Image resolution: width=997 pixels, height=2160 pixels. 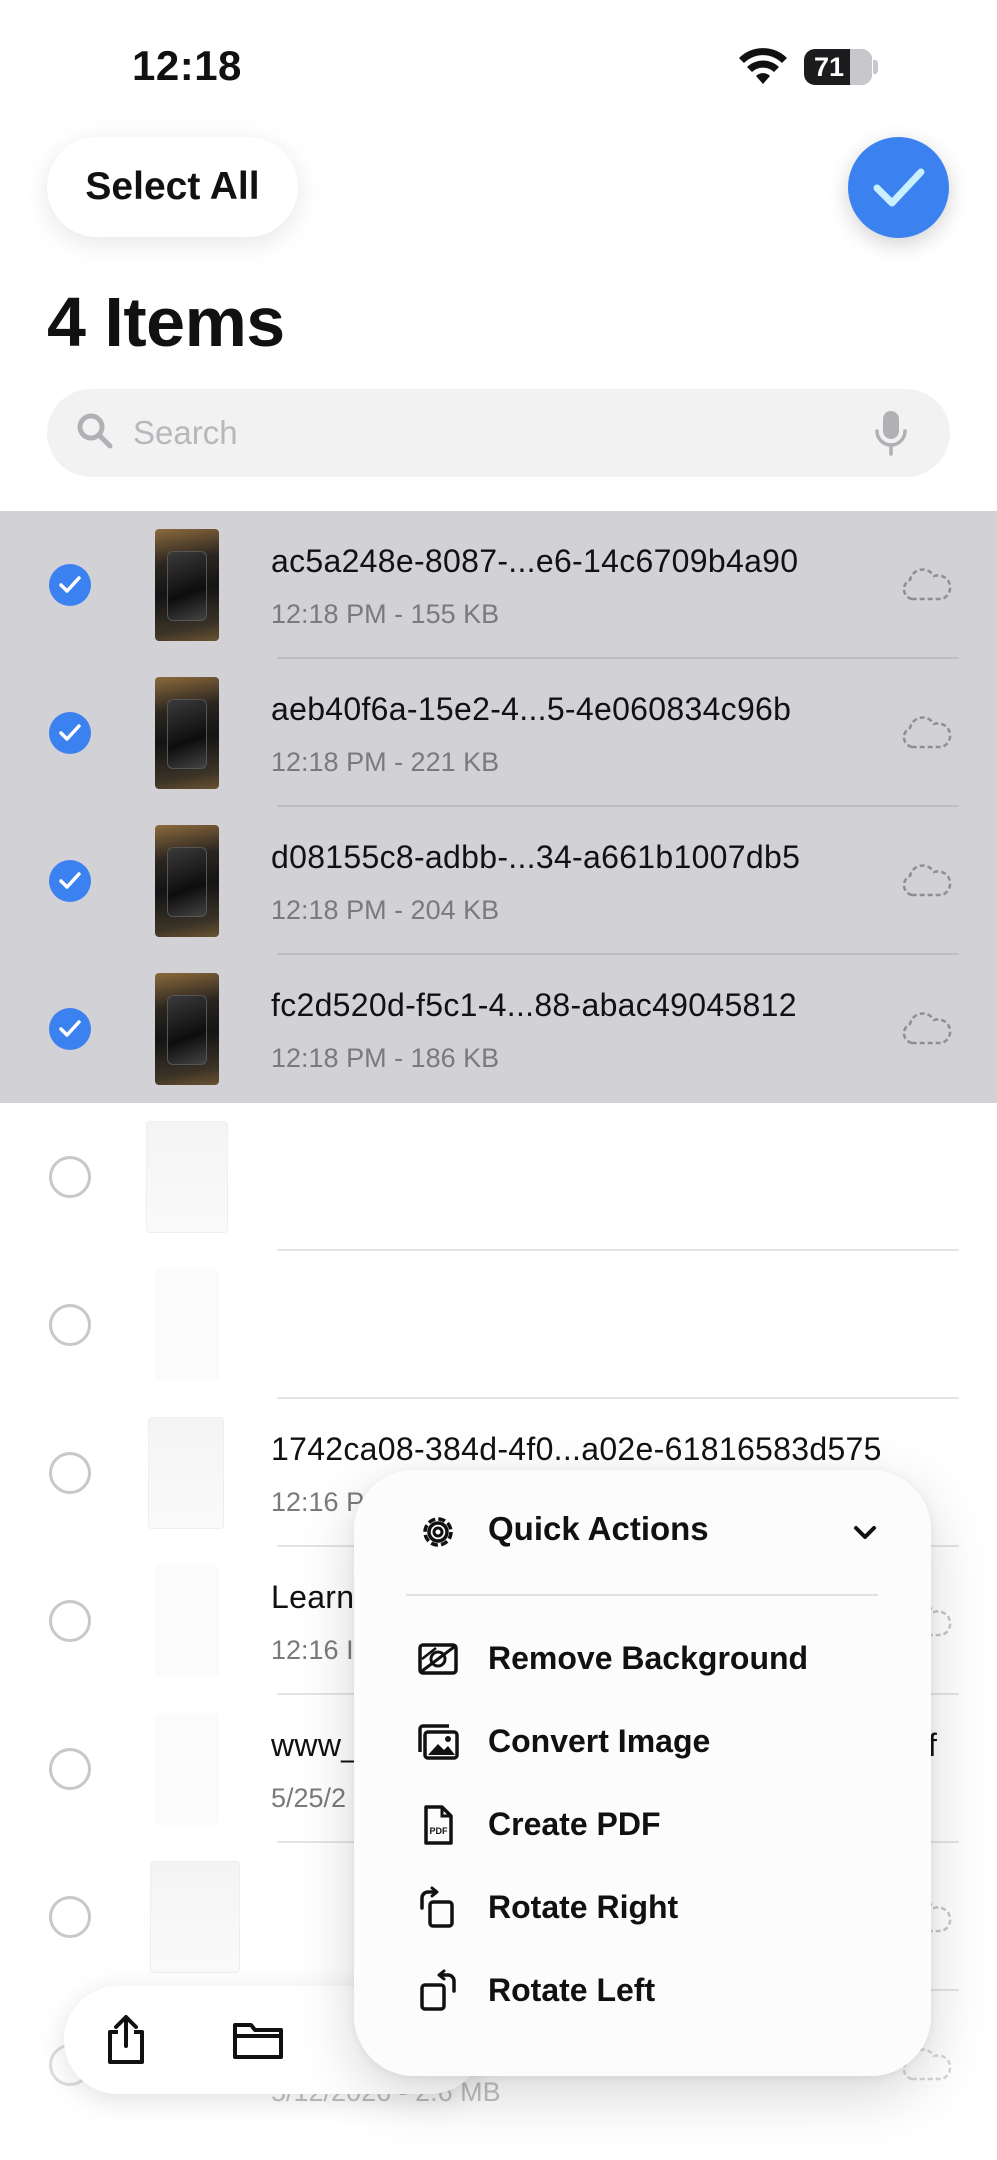 I want to click on menu-item-label: Create PDF, so click(x=574, y=1824).